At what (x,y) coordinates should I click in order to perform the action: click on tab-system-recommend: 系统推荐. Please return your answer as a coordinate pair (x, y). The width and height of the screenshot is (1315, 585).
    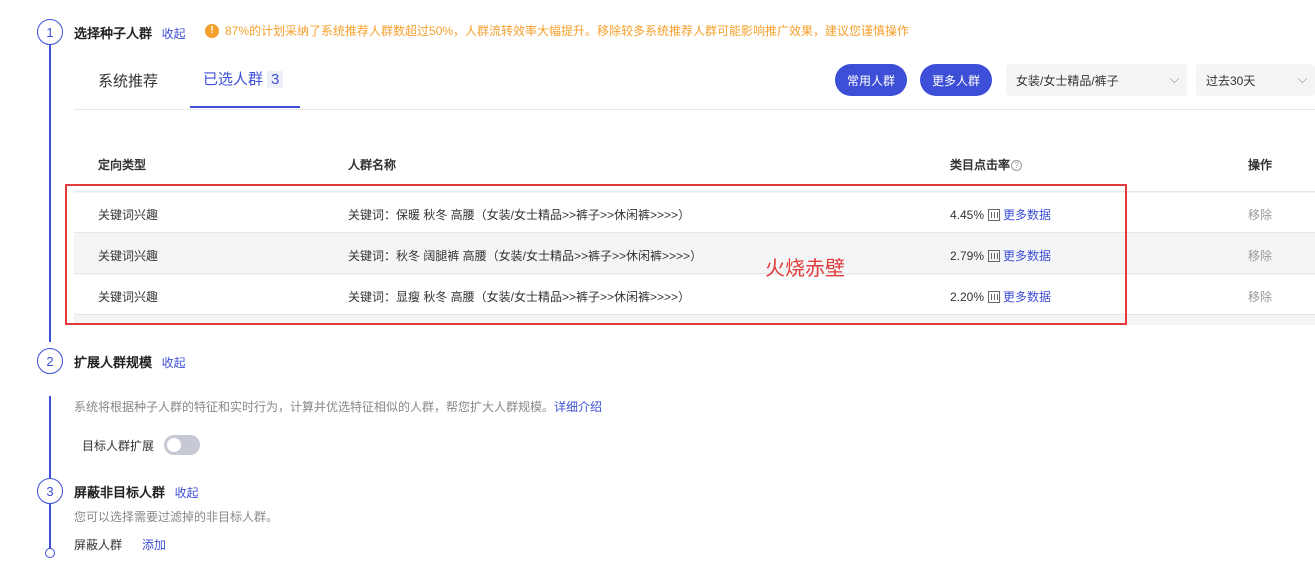
    Looking at the image, I should click on (128, 80).